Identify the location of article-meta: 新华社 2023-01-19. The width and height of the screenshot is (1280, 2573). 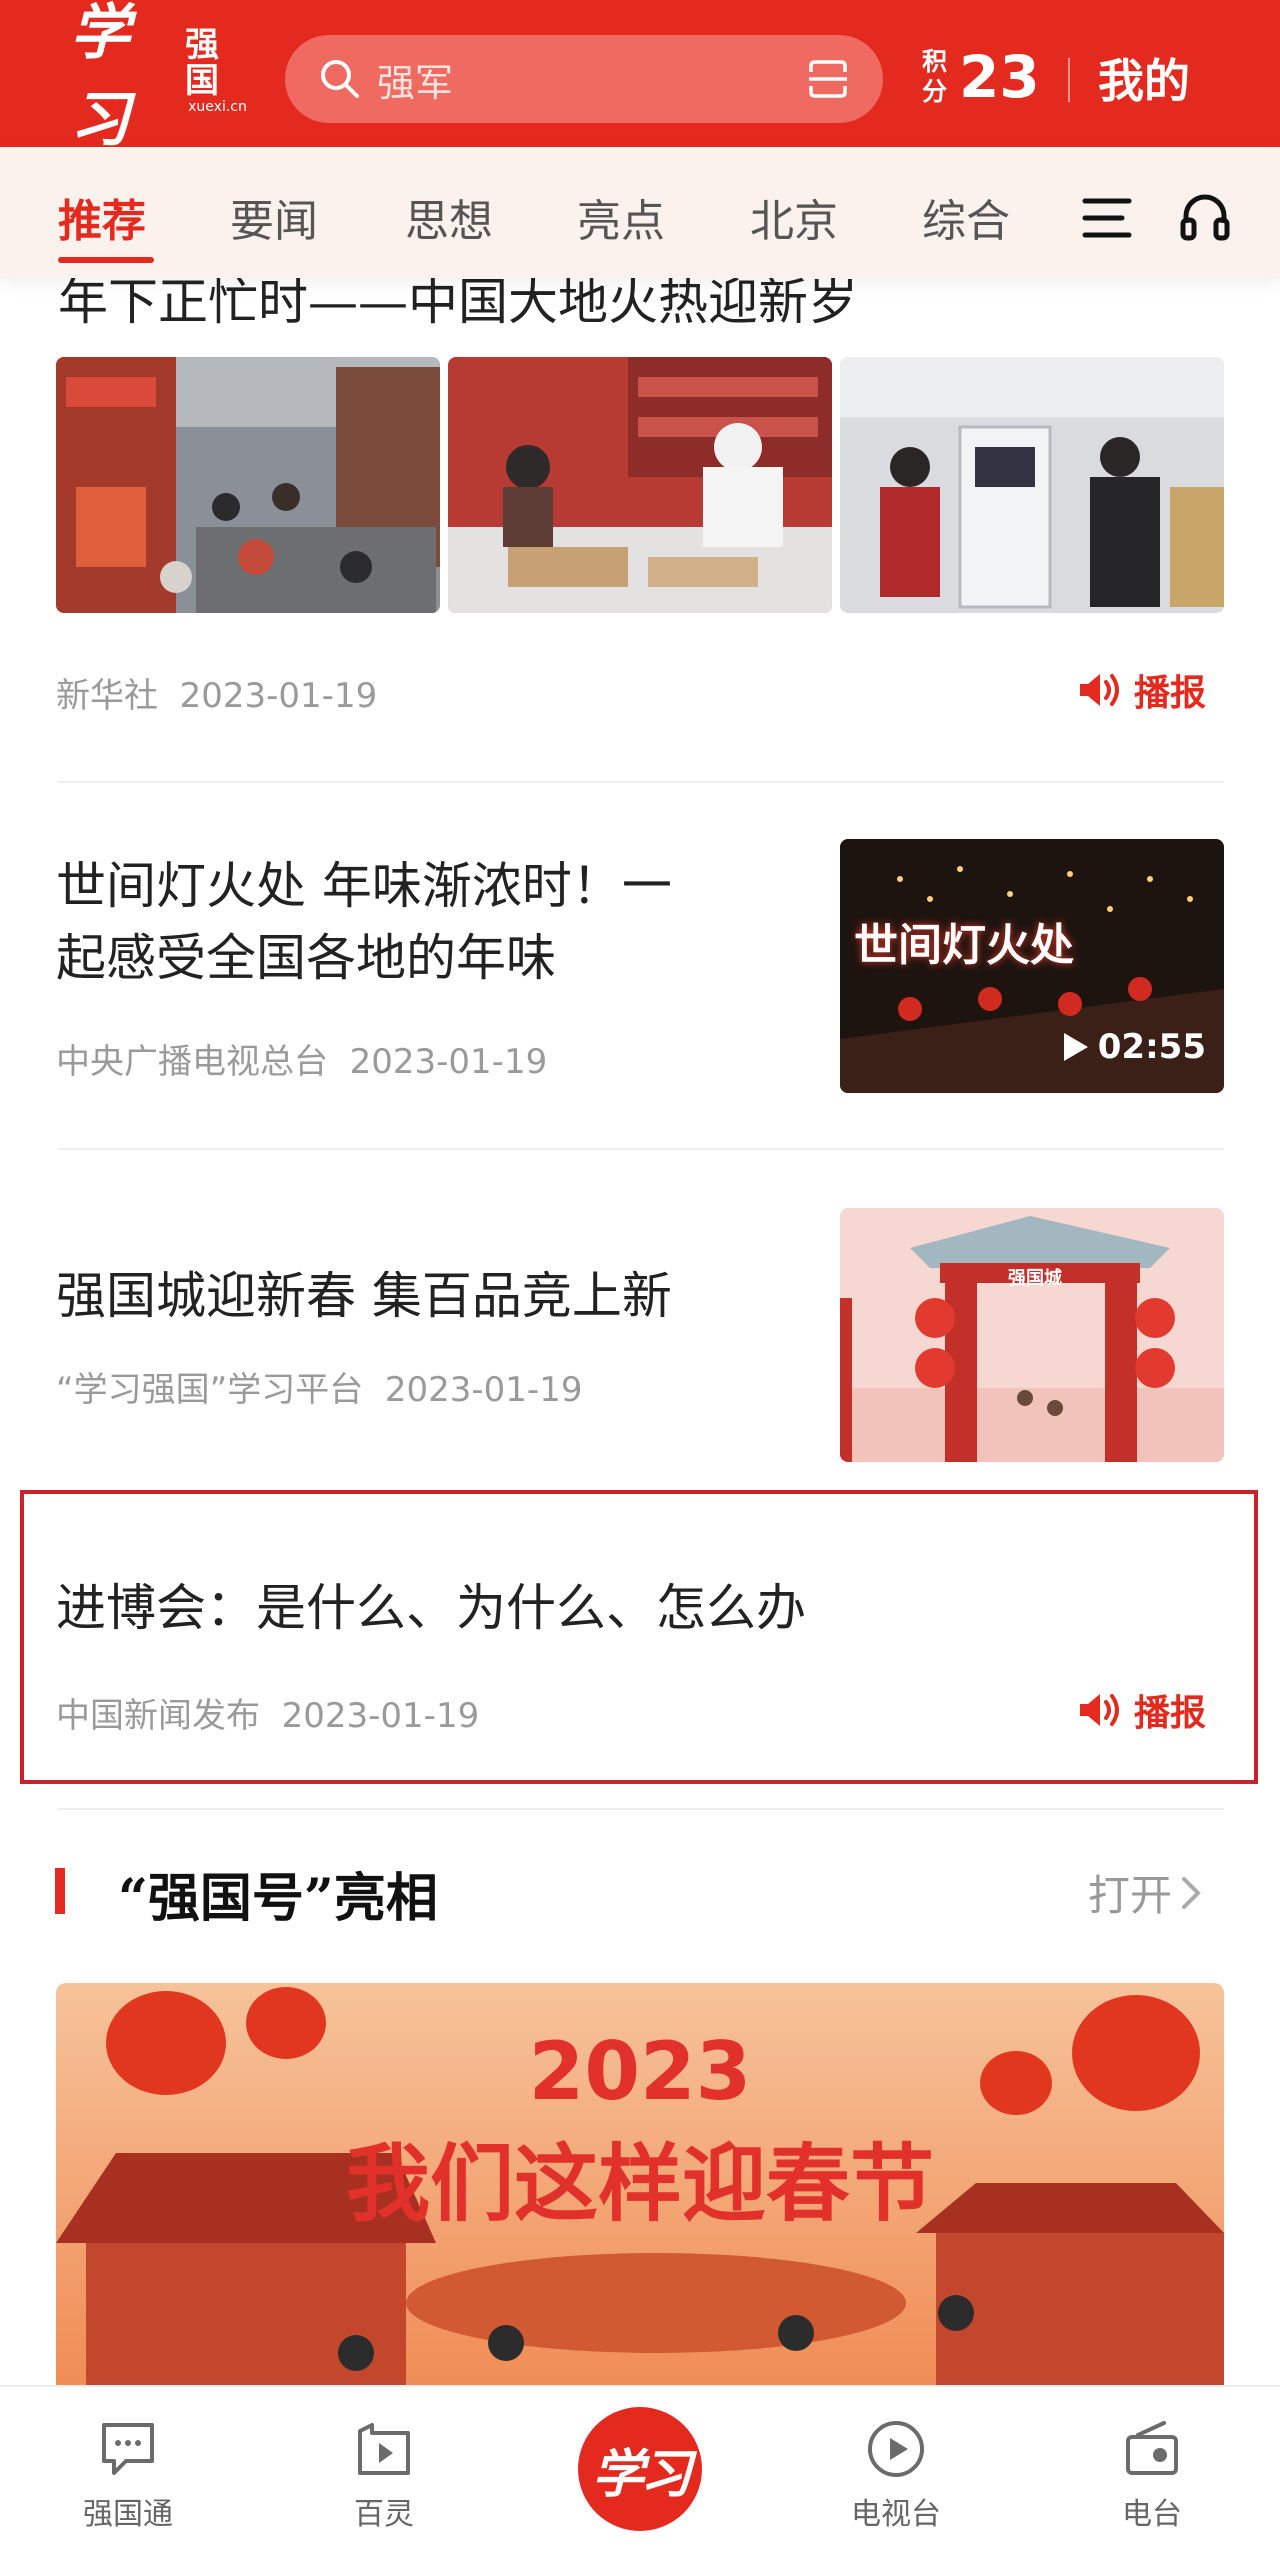
(216, 692).